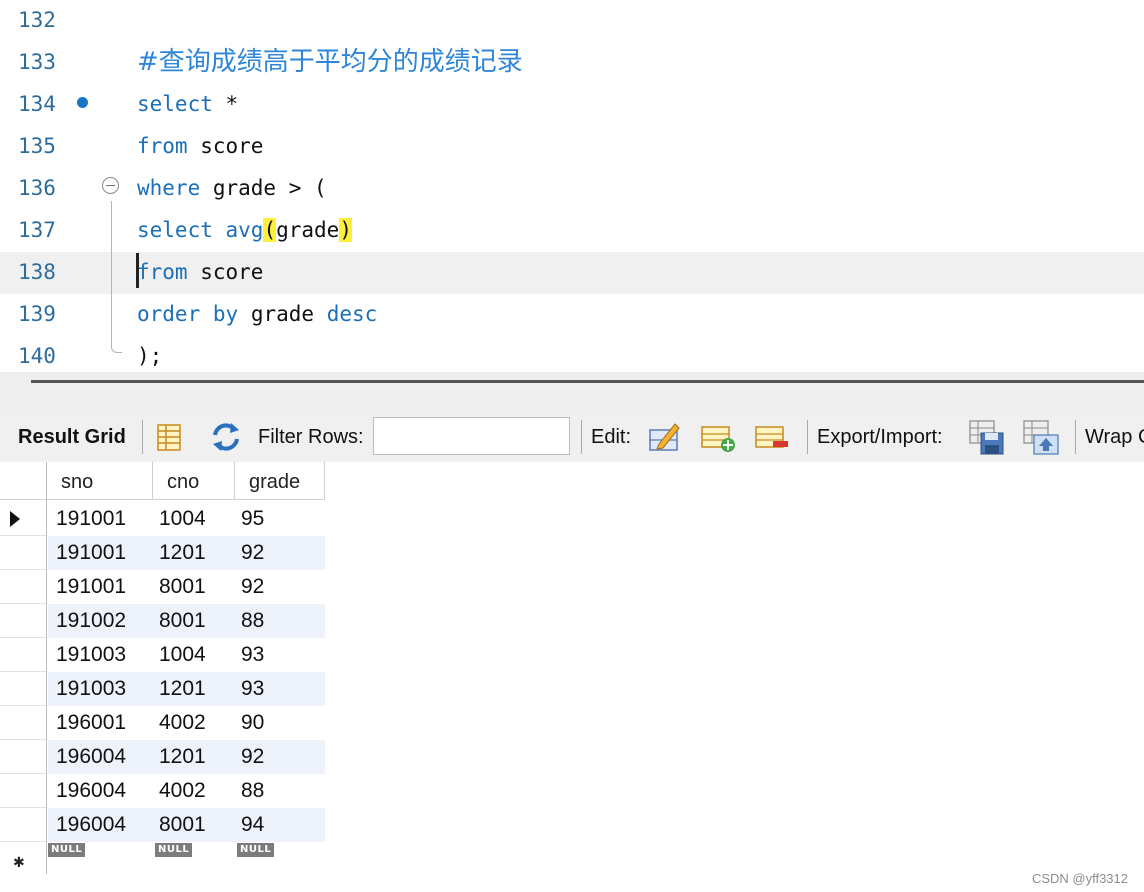 This screenshot has height=892, width=1144. What do you see at coordinates (572, 273) in the screenshot?
I see `code-line: 138 from score` at bounding box center [572, 273].